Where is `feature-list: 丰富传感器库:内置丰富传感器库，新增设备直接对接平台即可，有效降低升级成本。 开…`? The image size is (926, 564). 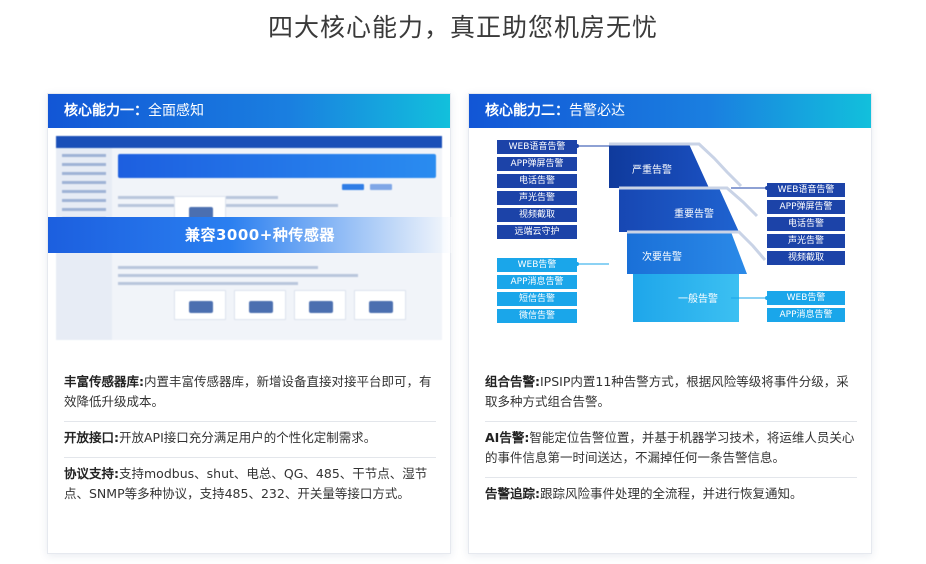 feature-list: 丰富传感器库:内置丰富传感器库，新增设备直接对接平台即可，有效降低升级成本。 开… is located at coordinates (250, 439).